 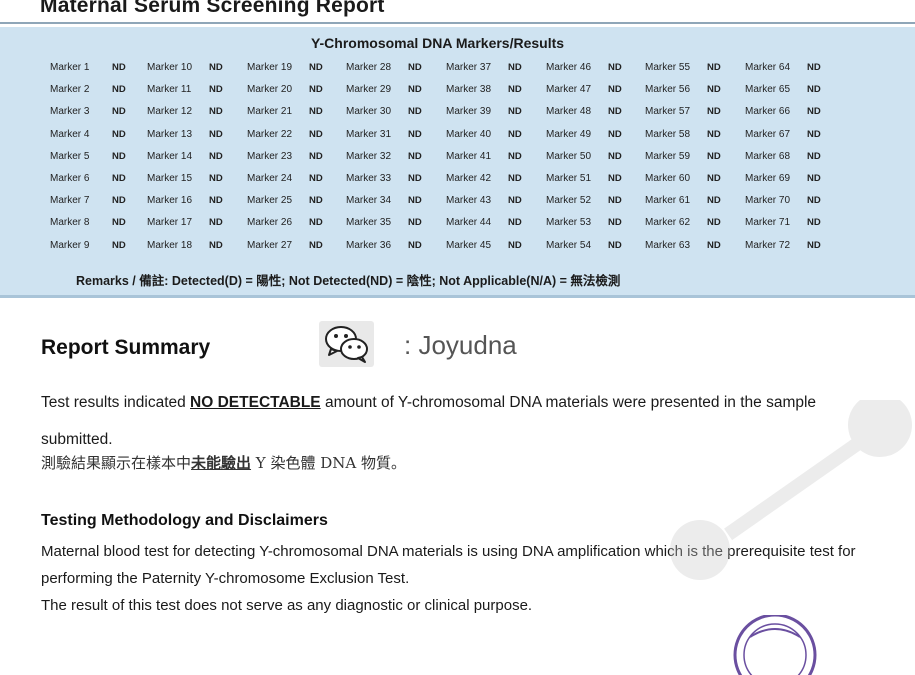 I want to click on marker-name: Marker 12, so click(x=170, y=112).